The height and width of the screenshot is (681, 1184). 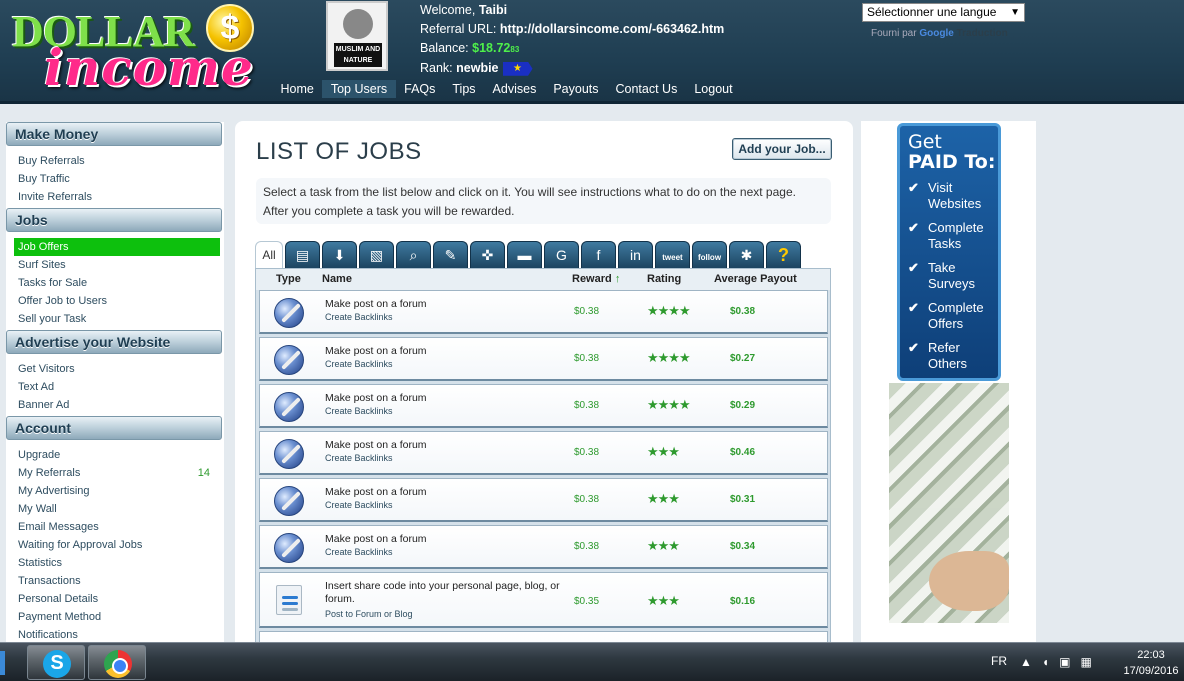 What do you see at coordinates (487, 254) in the screenshot?
I see `tab-gamepad-icon: ✜` at bounding box center [487, 254].